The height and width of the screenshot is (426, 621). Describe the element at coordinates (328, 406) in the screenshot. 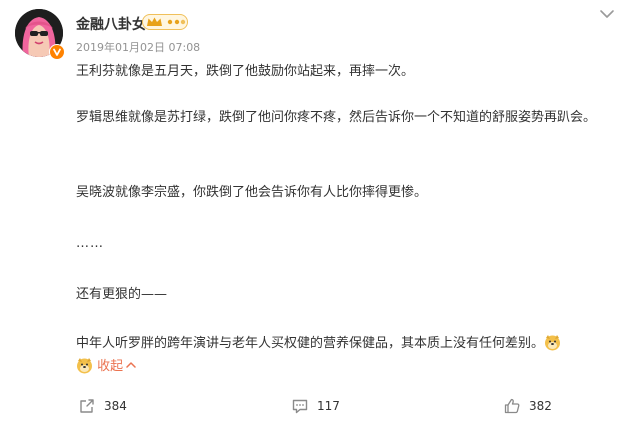

I see `comment-count: 117` at that location.